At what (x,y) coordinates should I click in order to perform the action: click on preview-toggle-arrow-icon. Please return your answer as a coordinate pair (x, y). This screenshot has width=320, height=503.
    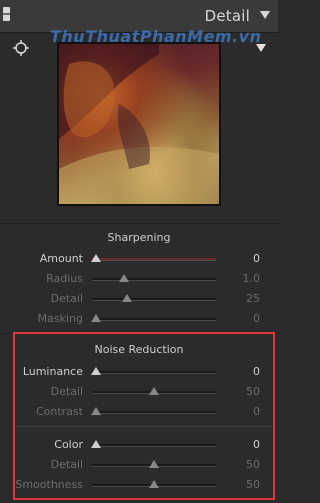
    Looking at the image, I should click on (261, 48).